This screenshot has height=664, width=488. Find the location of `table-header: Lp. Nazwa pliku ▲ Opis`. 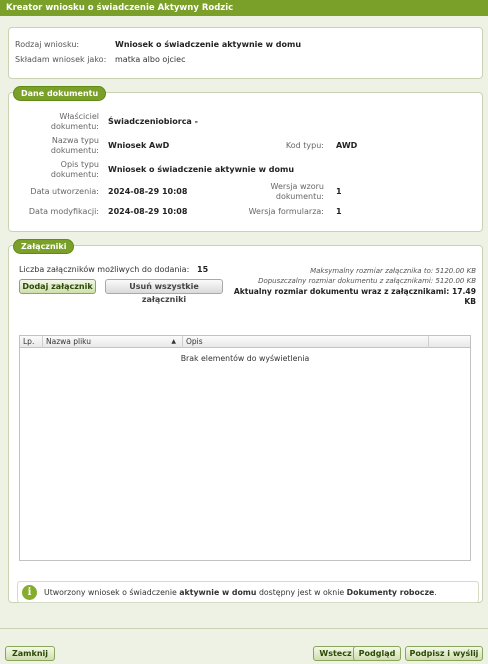

table-header: Lp. Nazwa pliku ▲ Opis is located at coordinates (245, 342).